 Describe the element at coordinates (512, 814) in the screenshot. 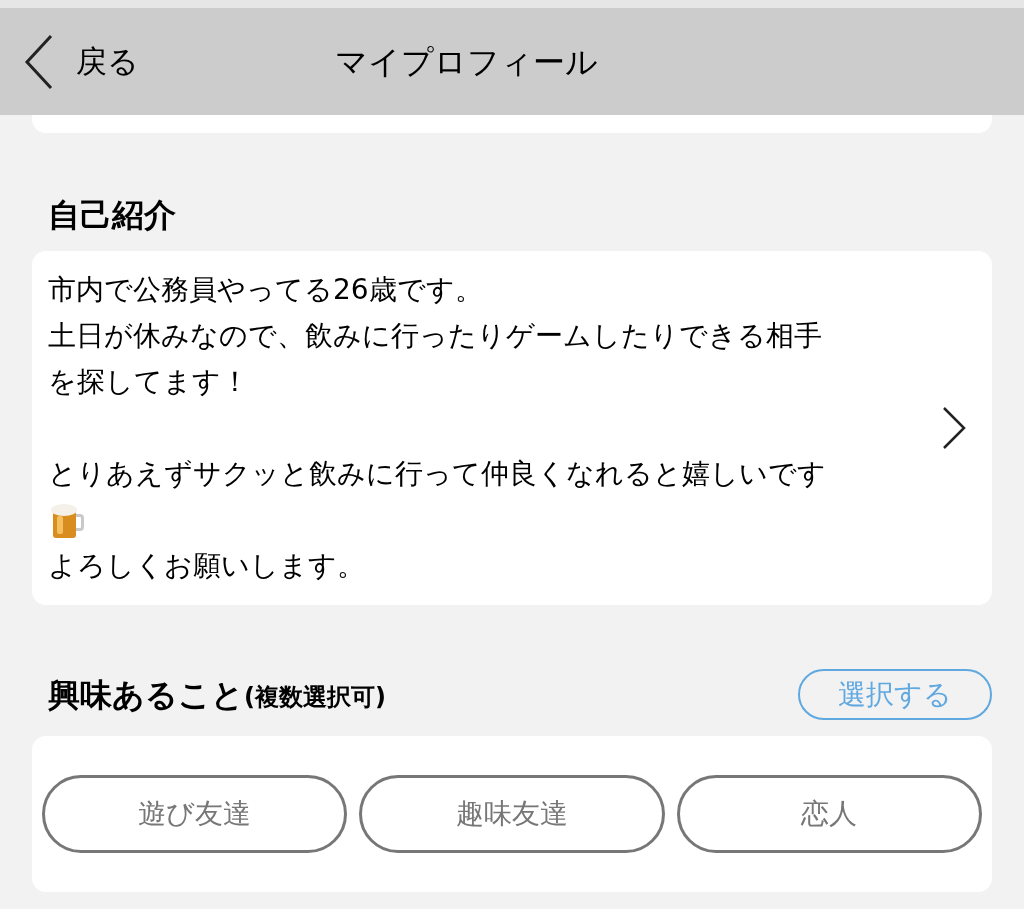

I see `interest-chip: 趣味友達` at that location.